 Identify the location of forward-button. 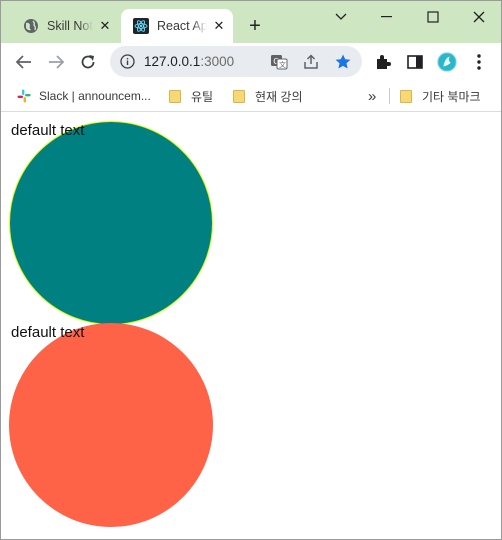
(56, 62).